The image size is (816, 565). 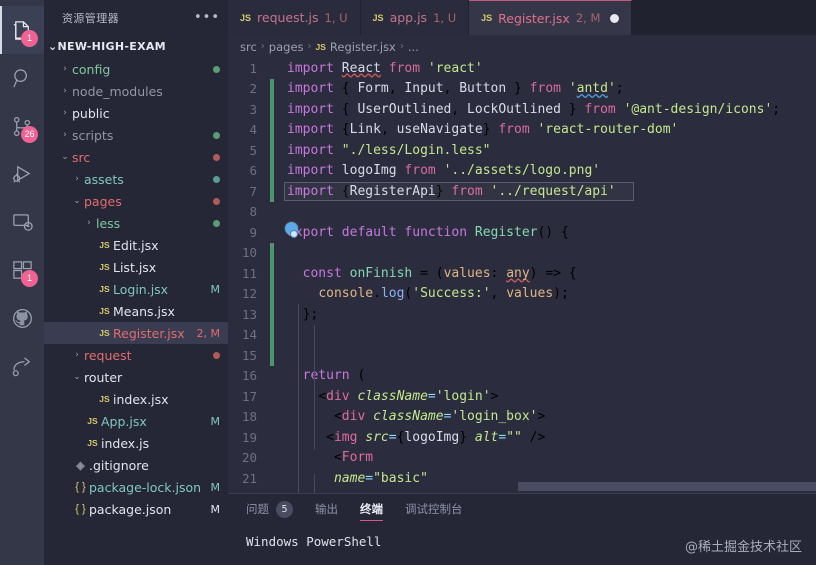 What do you see at coordinates (144, 311) in the screenshot?
I see `tree-item-label: Means.jsx` at bounding box center [144, 311].